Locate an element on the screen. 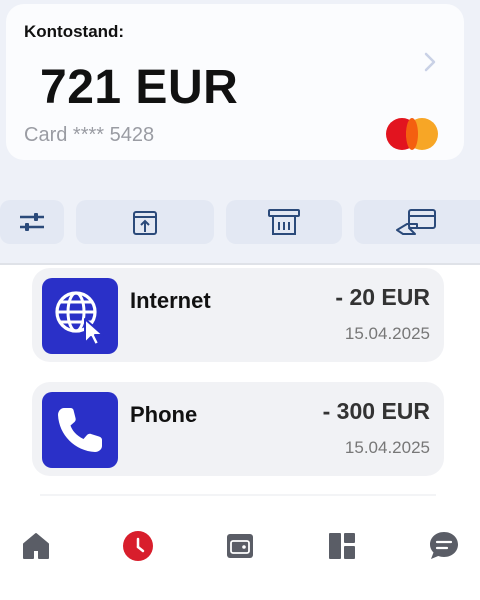 This screenshot has height=600, width=480. quick-actions is located at coordinates (240, 223).